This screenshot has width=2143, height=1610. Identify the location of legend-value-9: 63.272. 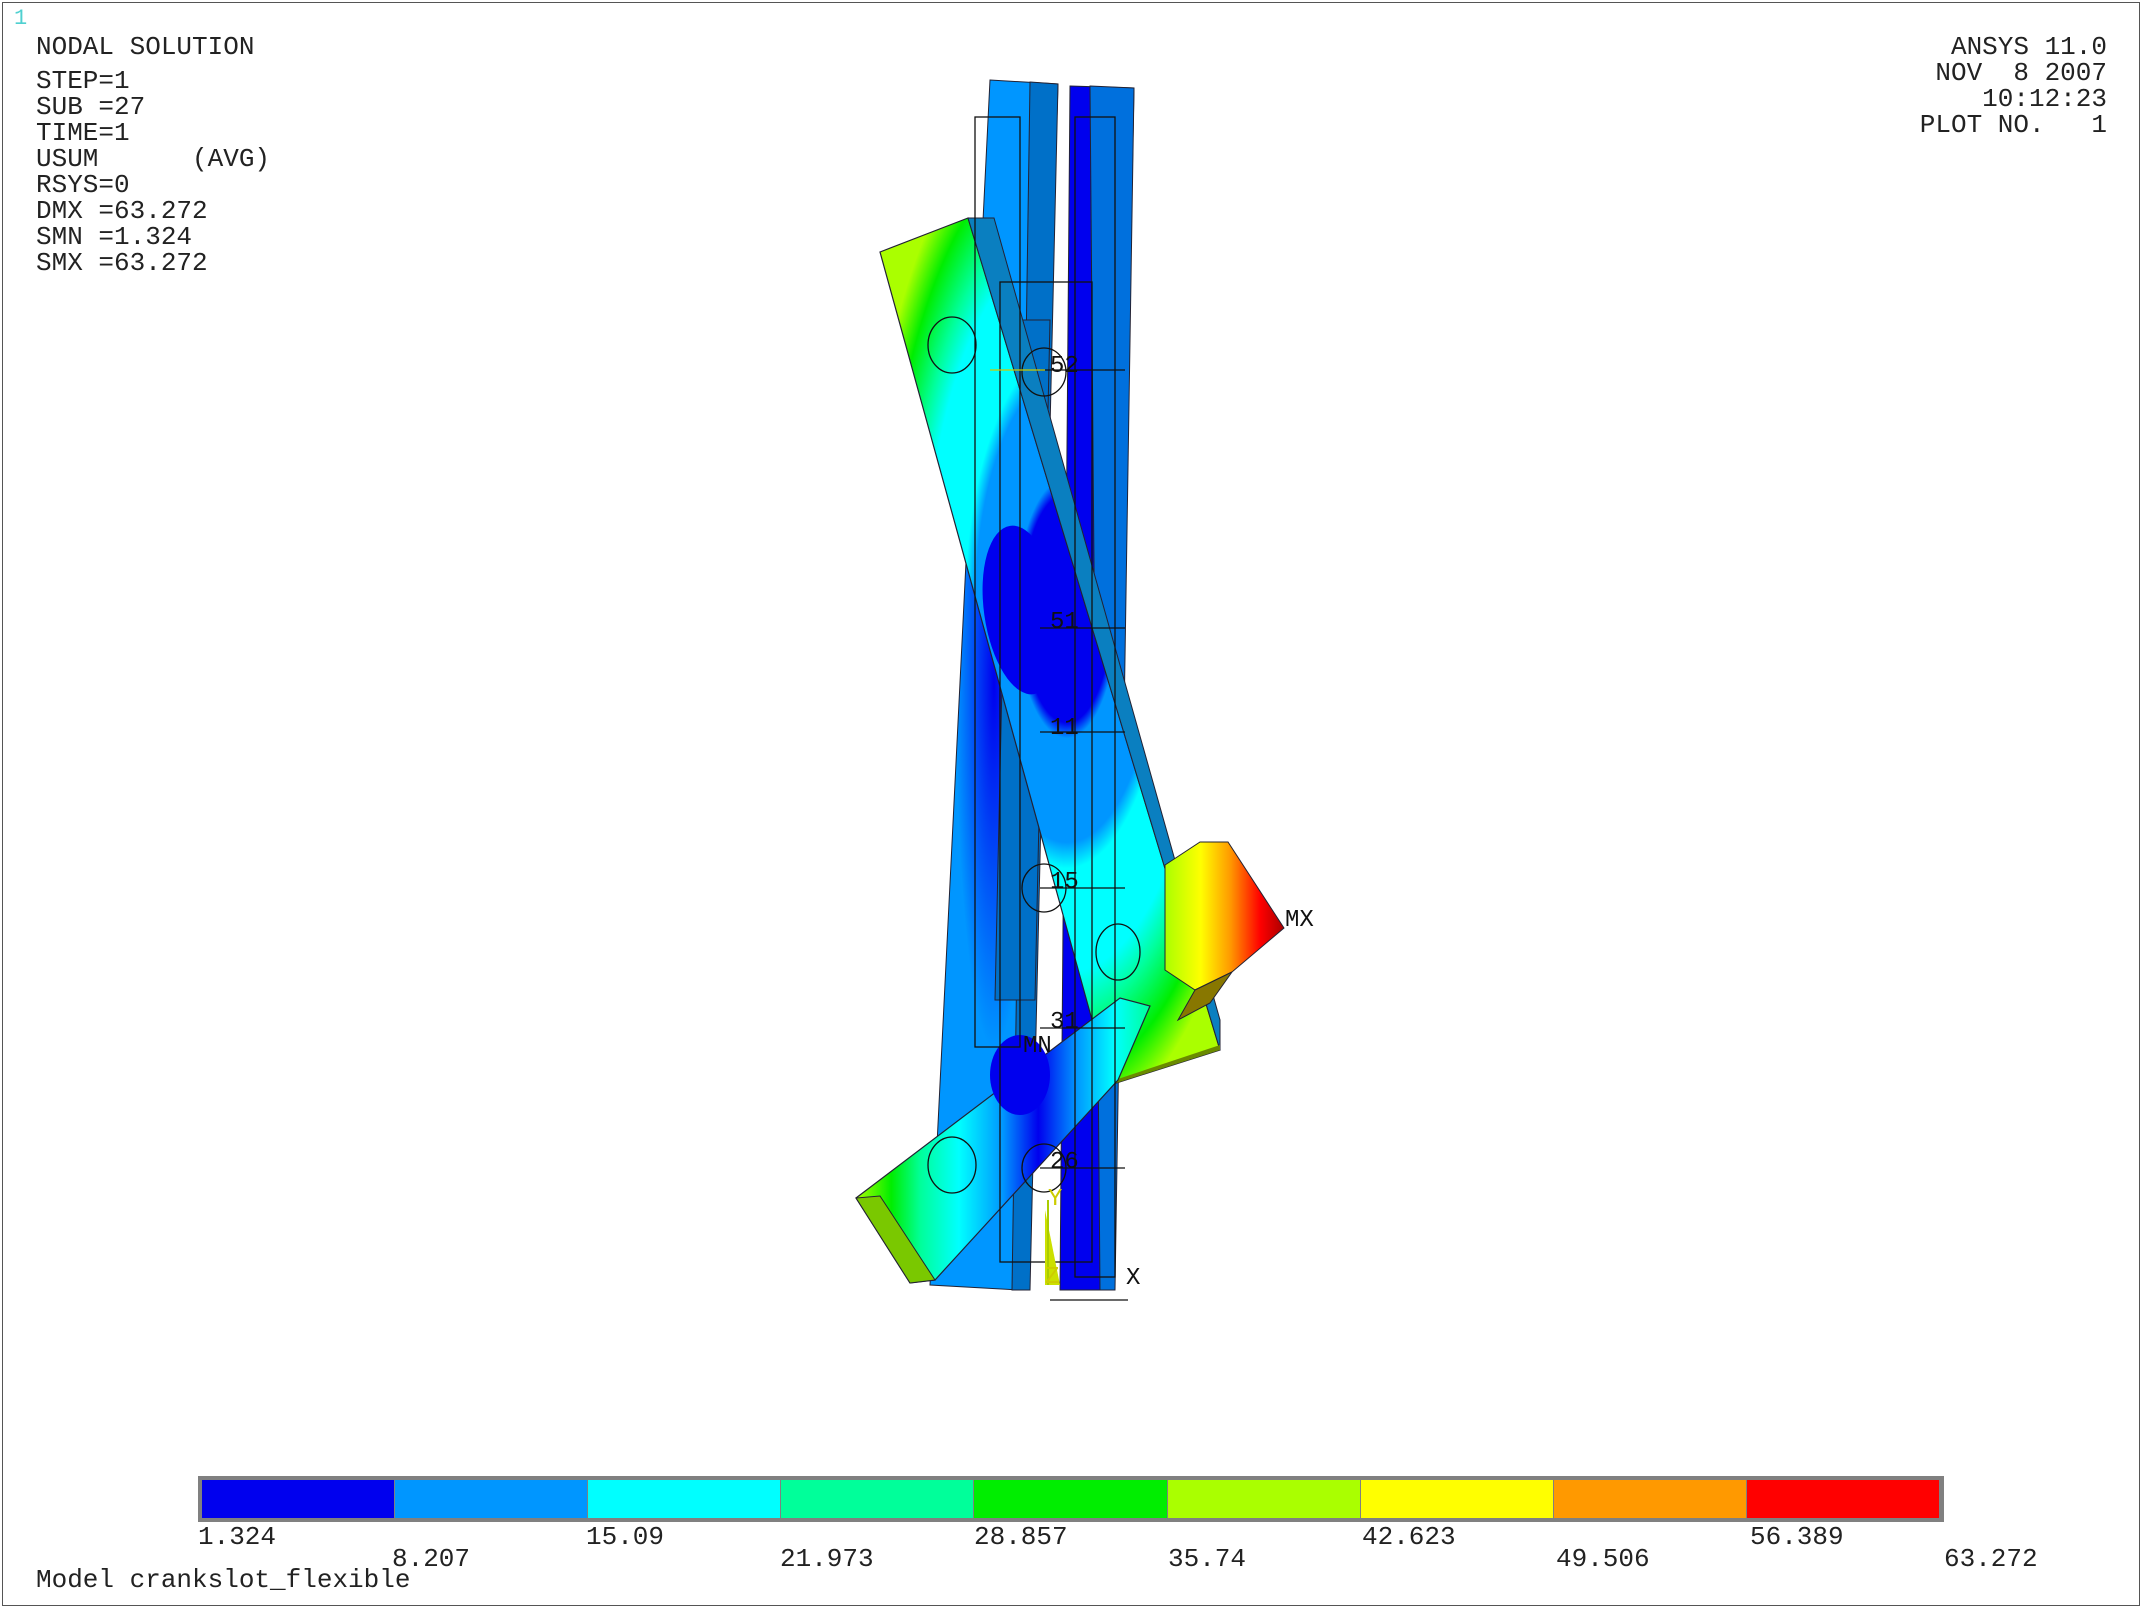
(1991, 1559).